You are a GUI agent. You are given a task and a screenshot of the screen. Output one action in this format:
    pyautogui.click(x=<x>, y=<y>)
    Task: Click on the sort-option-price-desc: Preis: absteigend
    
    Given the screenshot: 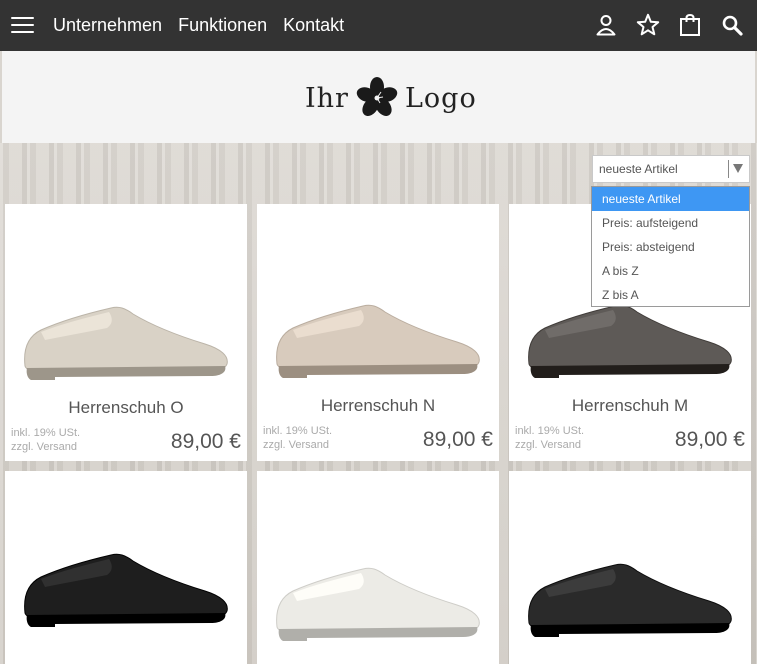 What is the action you would take?
    pyautogui.click(x=670, y=247)
    